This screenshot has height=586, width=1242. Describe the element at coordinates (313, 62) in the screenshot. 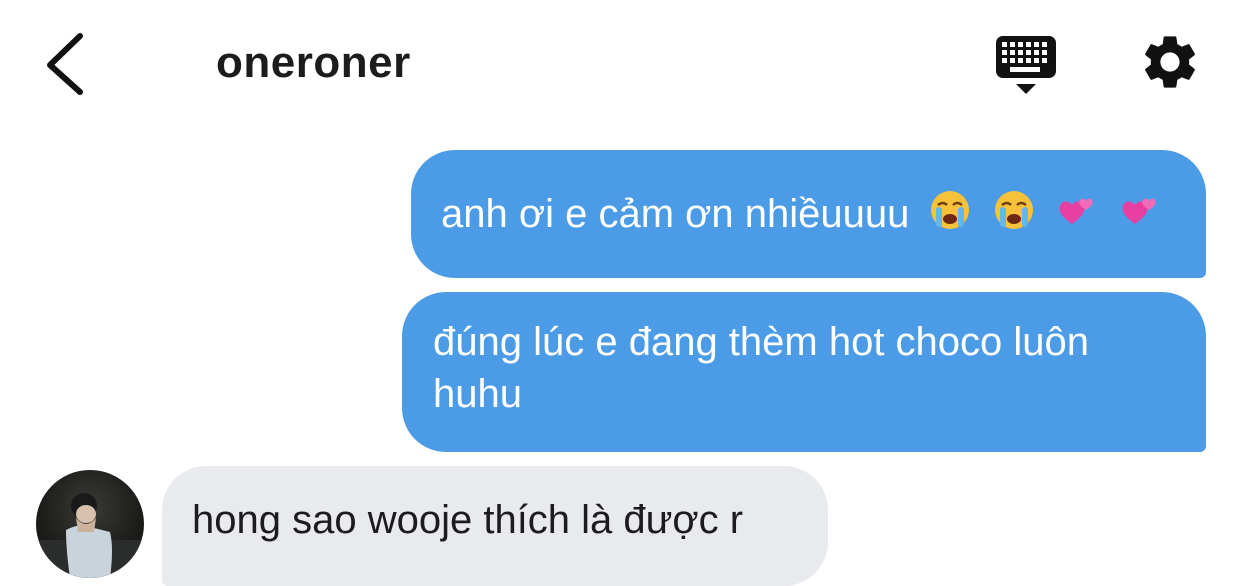

I see `chat-title: oneroner` at that location.